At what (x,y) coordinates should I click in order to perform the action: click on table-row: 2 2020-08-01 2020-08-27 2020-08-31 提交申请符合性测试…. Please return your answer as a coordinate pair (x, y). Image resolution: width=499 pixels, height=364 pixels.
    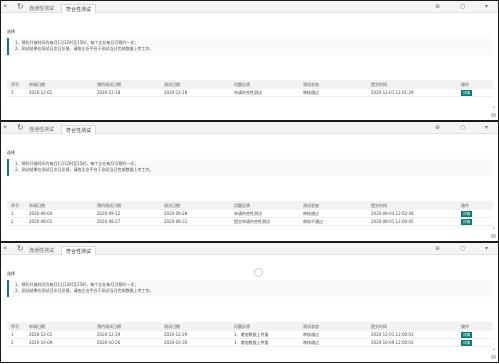
    Looking at the image, I should click on (250, 222).